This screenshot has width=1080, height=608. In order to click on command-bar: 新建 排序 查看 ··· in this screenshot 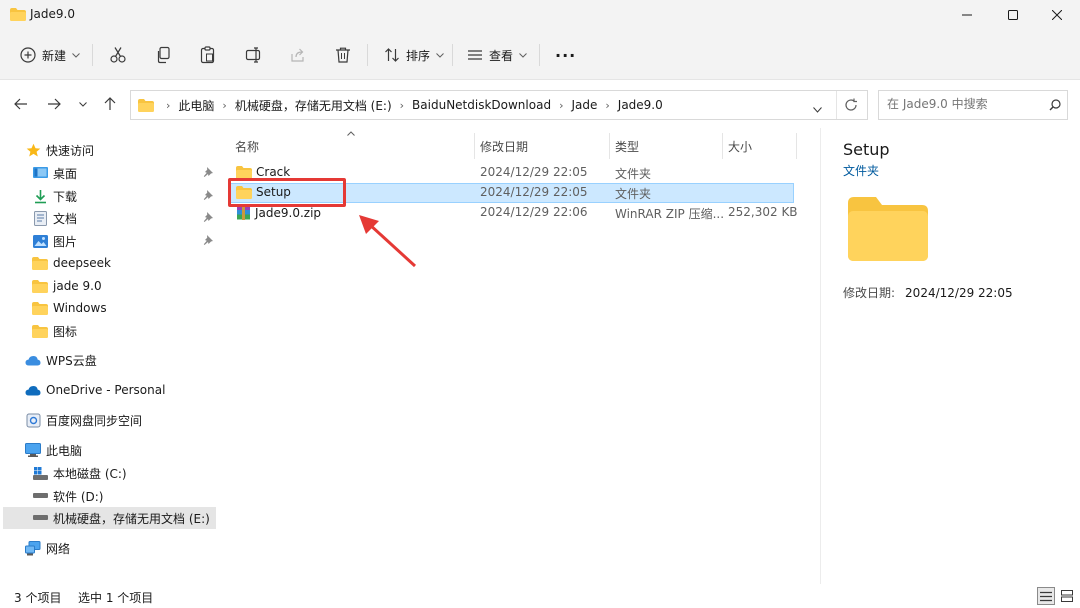, I will do `click(540, 55)`.